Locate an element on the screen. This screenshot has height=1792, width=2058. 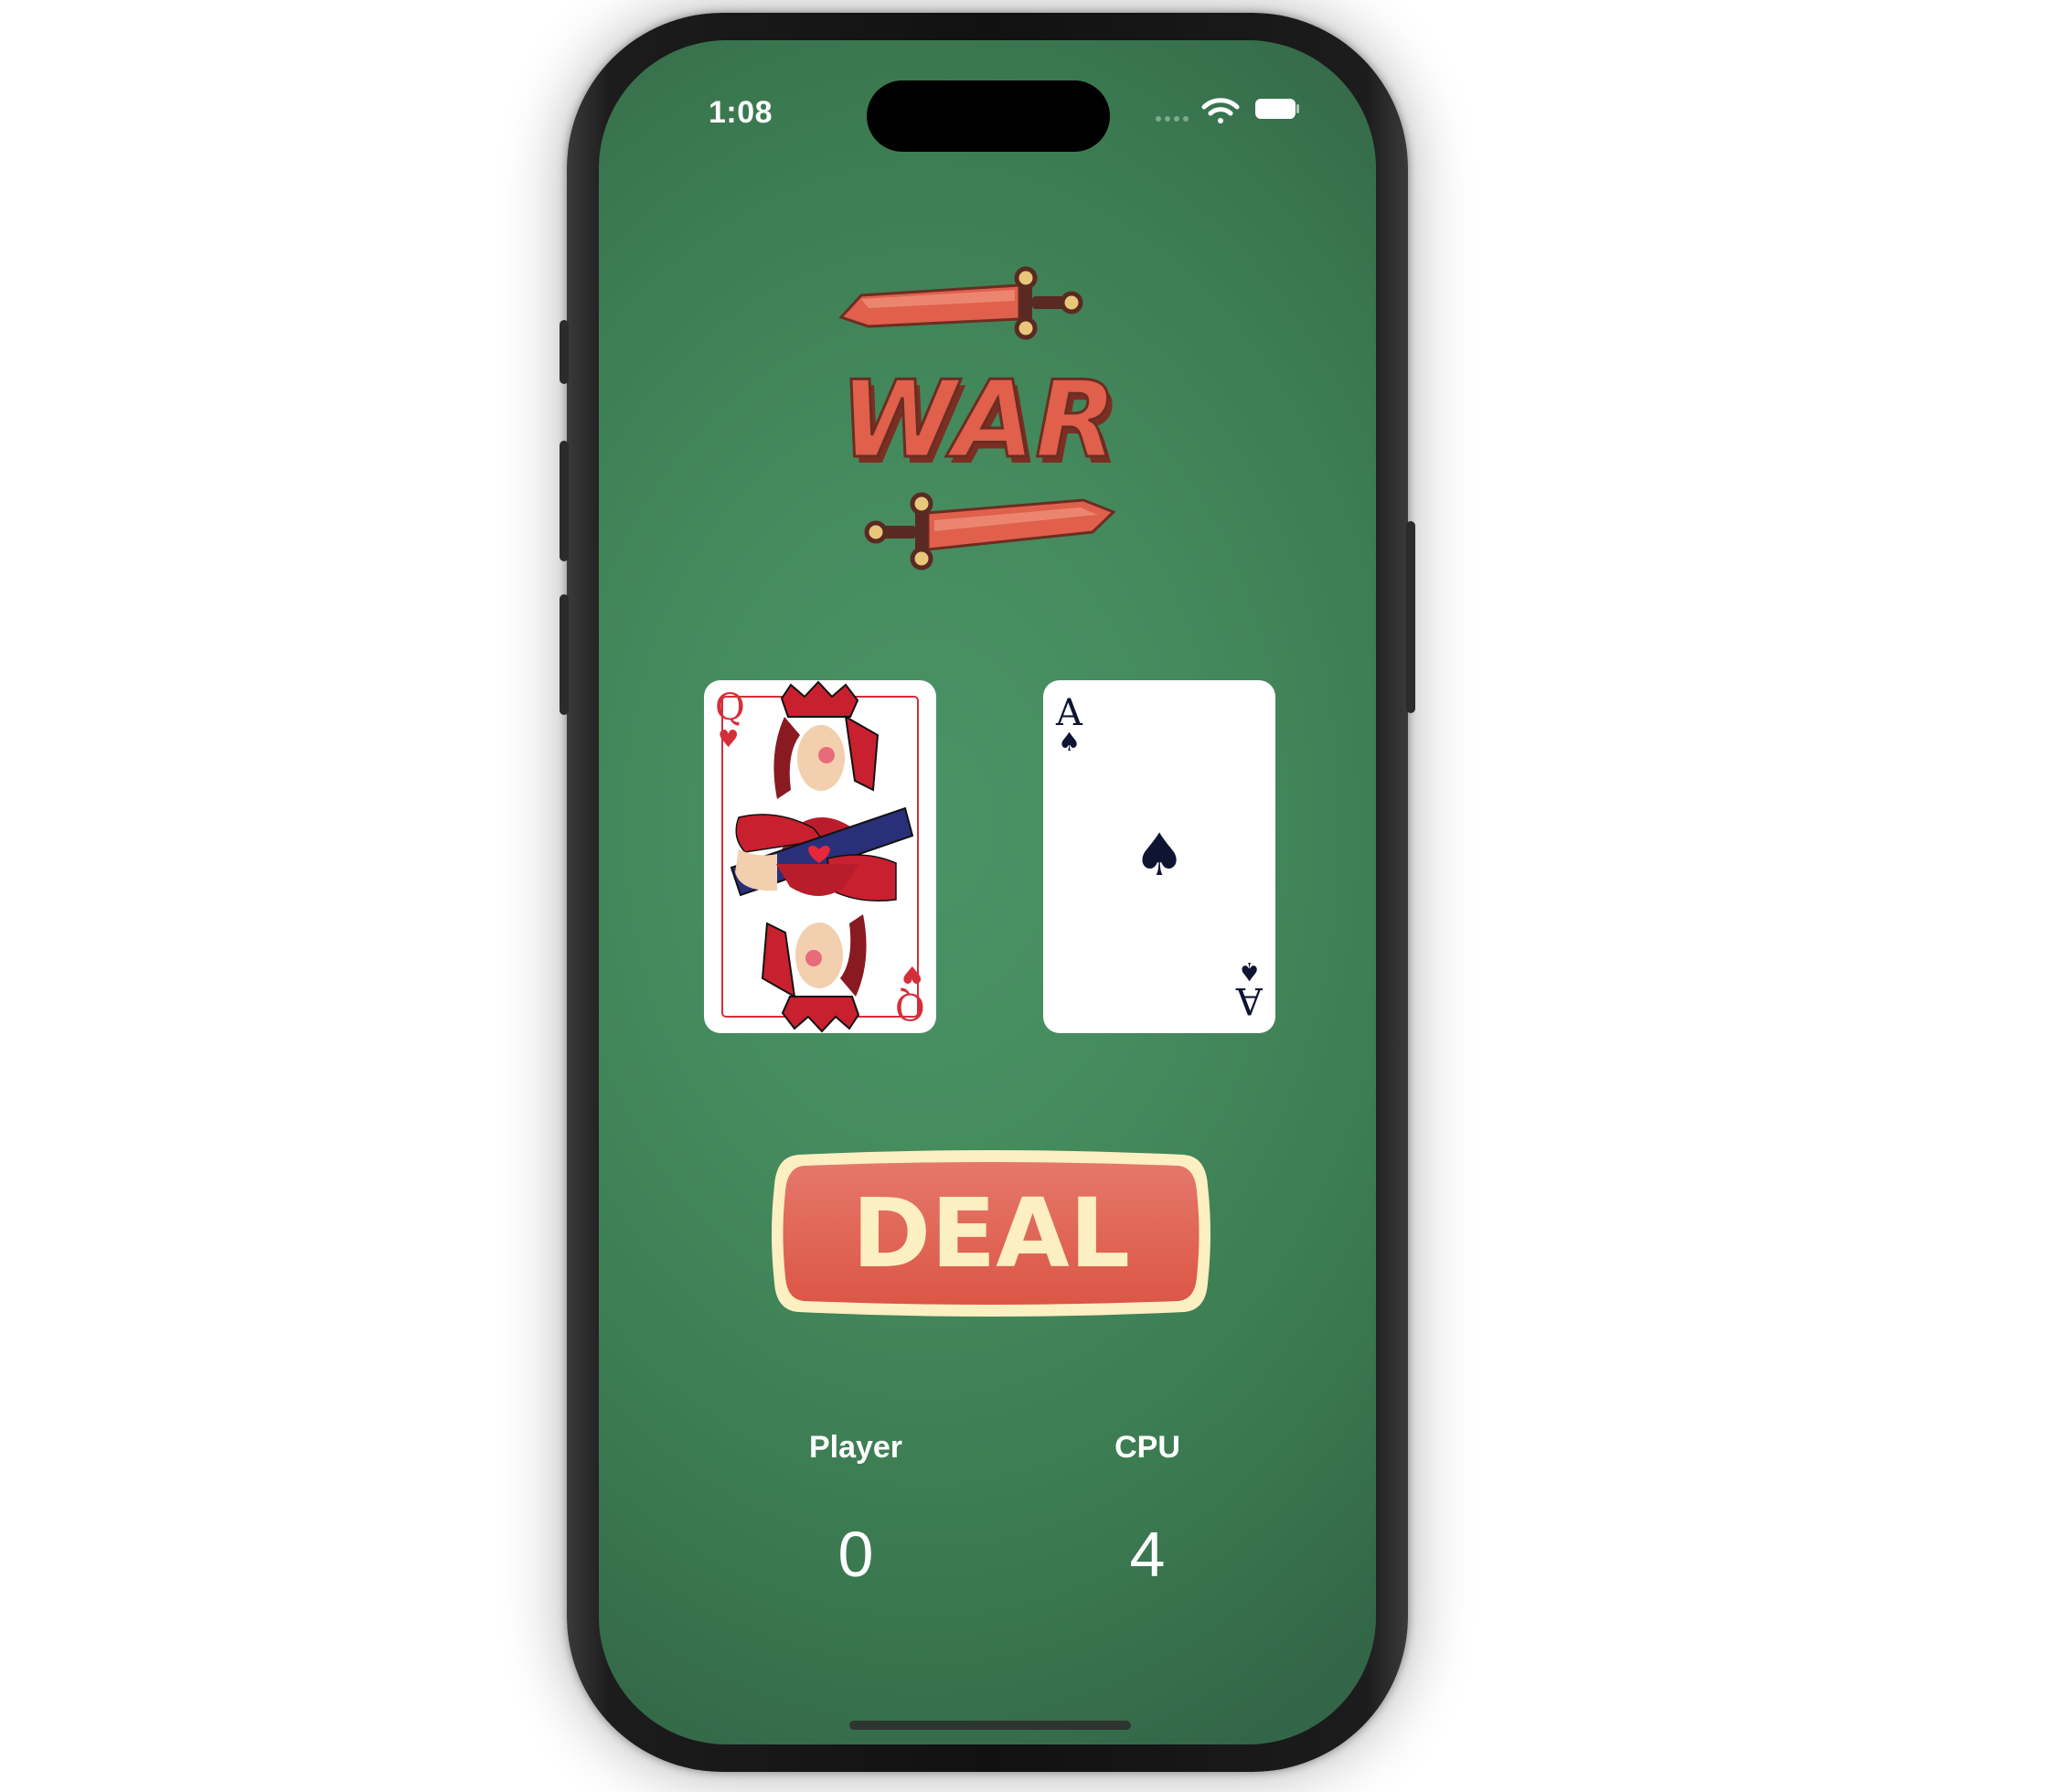
player-card-suit-bottom: ♥ is located at coordinates (911, 973).